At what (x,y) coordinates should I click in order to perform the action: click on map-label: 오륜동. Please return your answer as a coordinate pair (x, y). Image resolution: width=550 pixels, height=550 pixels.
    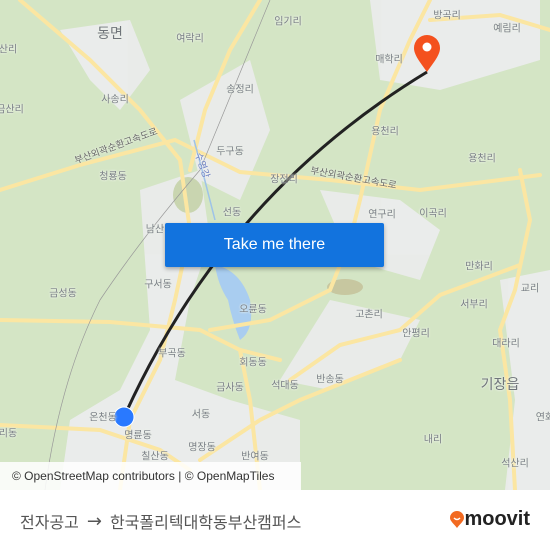
    Looking at the image, I should click on (253, 310).